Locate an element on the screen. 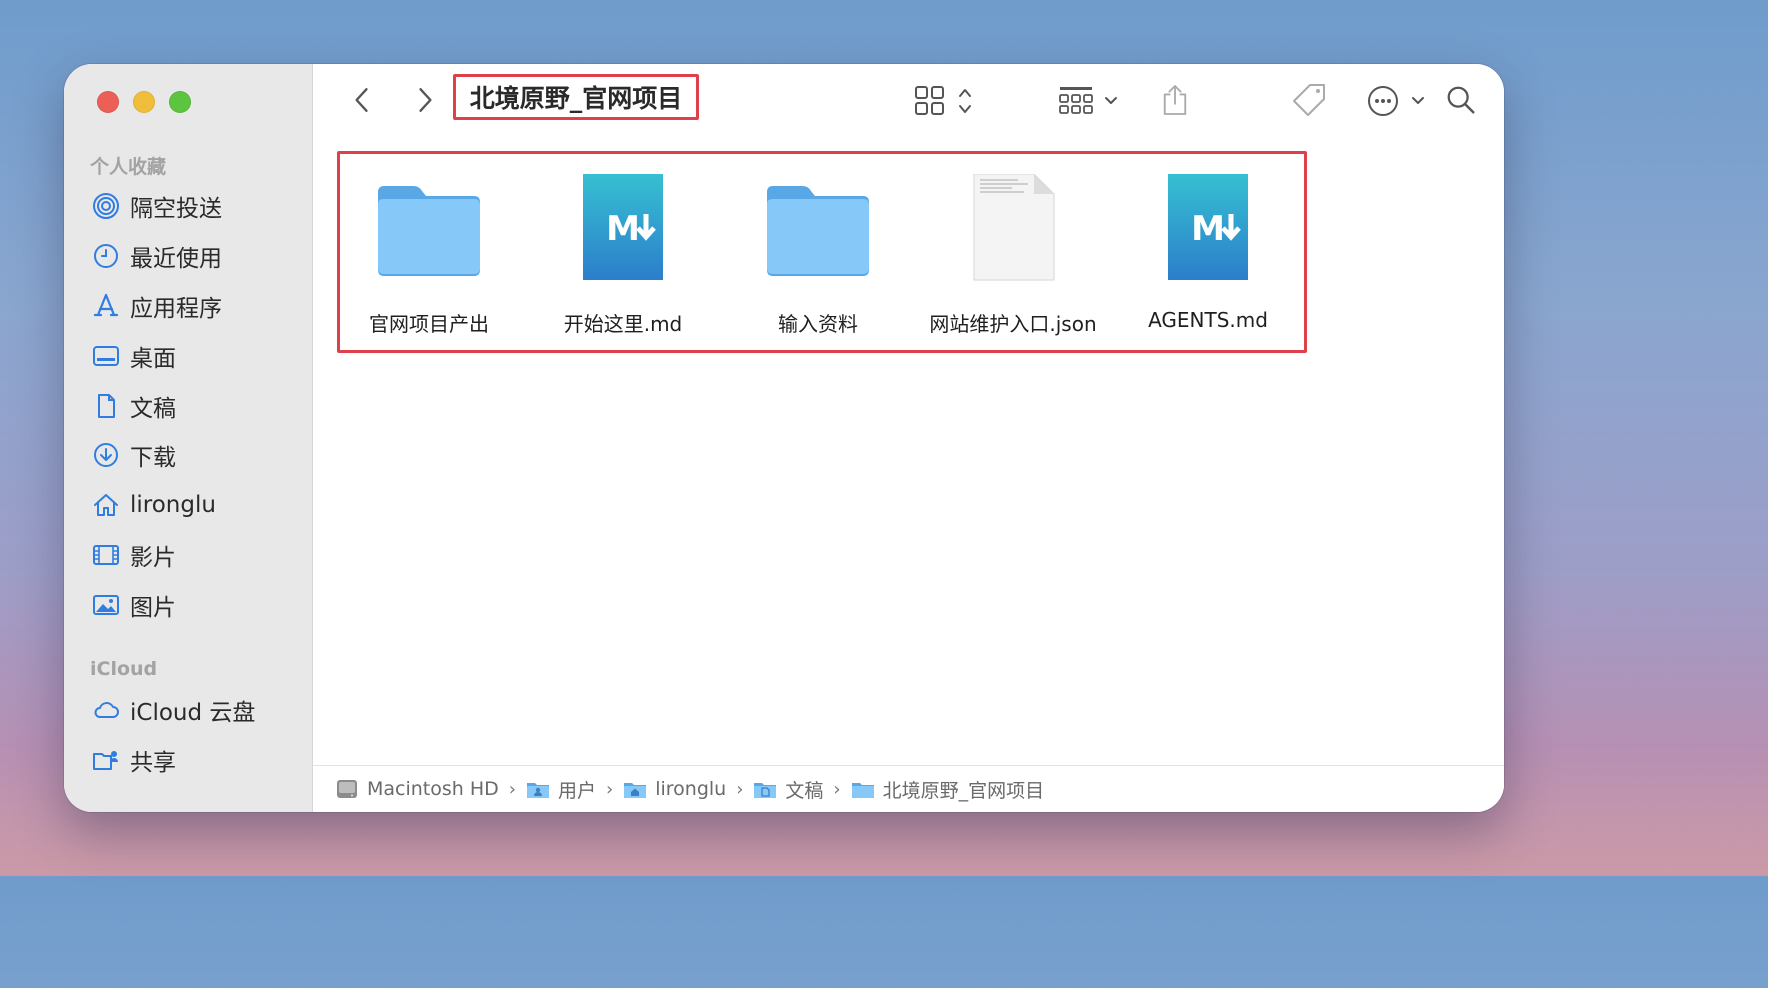 The height and width of the screenshot is (988, 1768). group-by-button is located at coordinates (1090, 101).